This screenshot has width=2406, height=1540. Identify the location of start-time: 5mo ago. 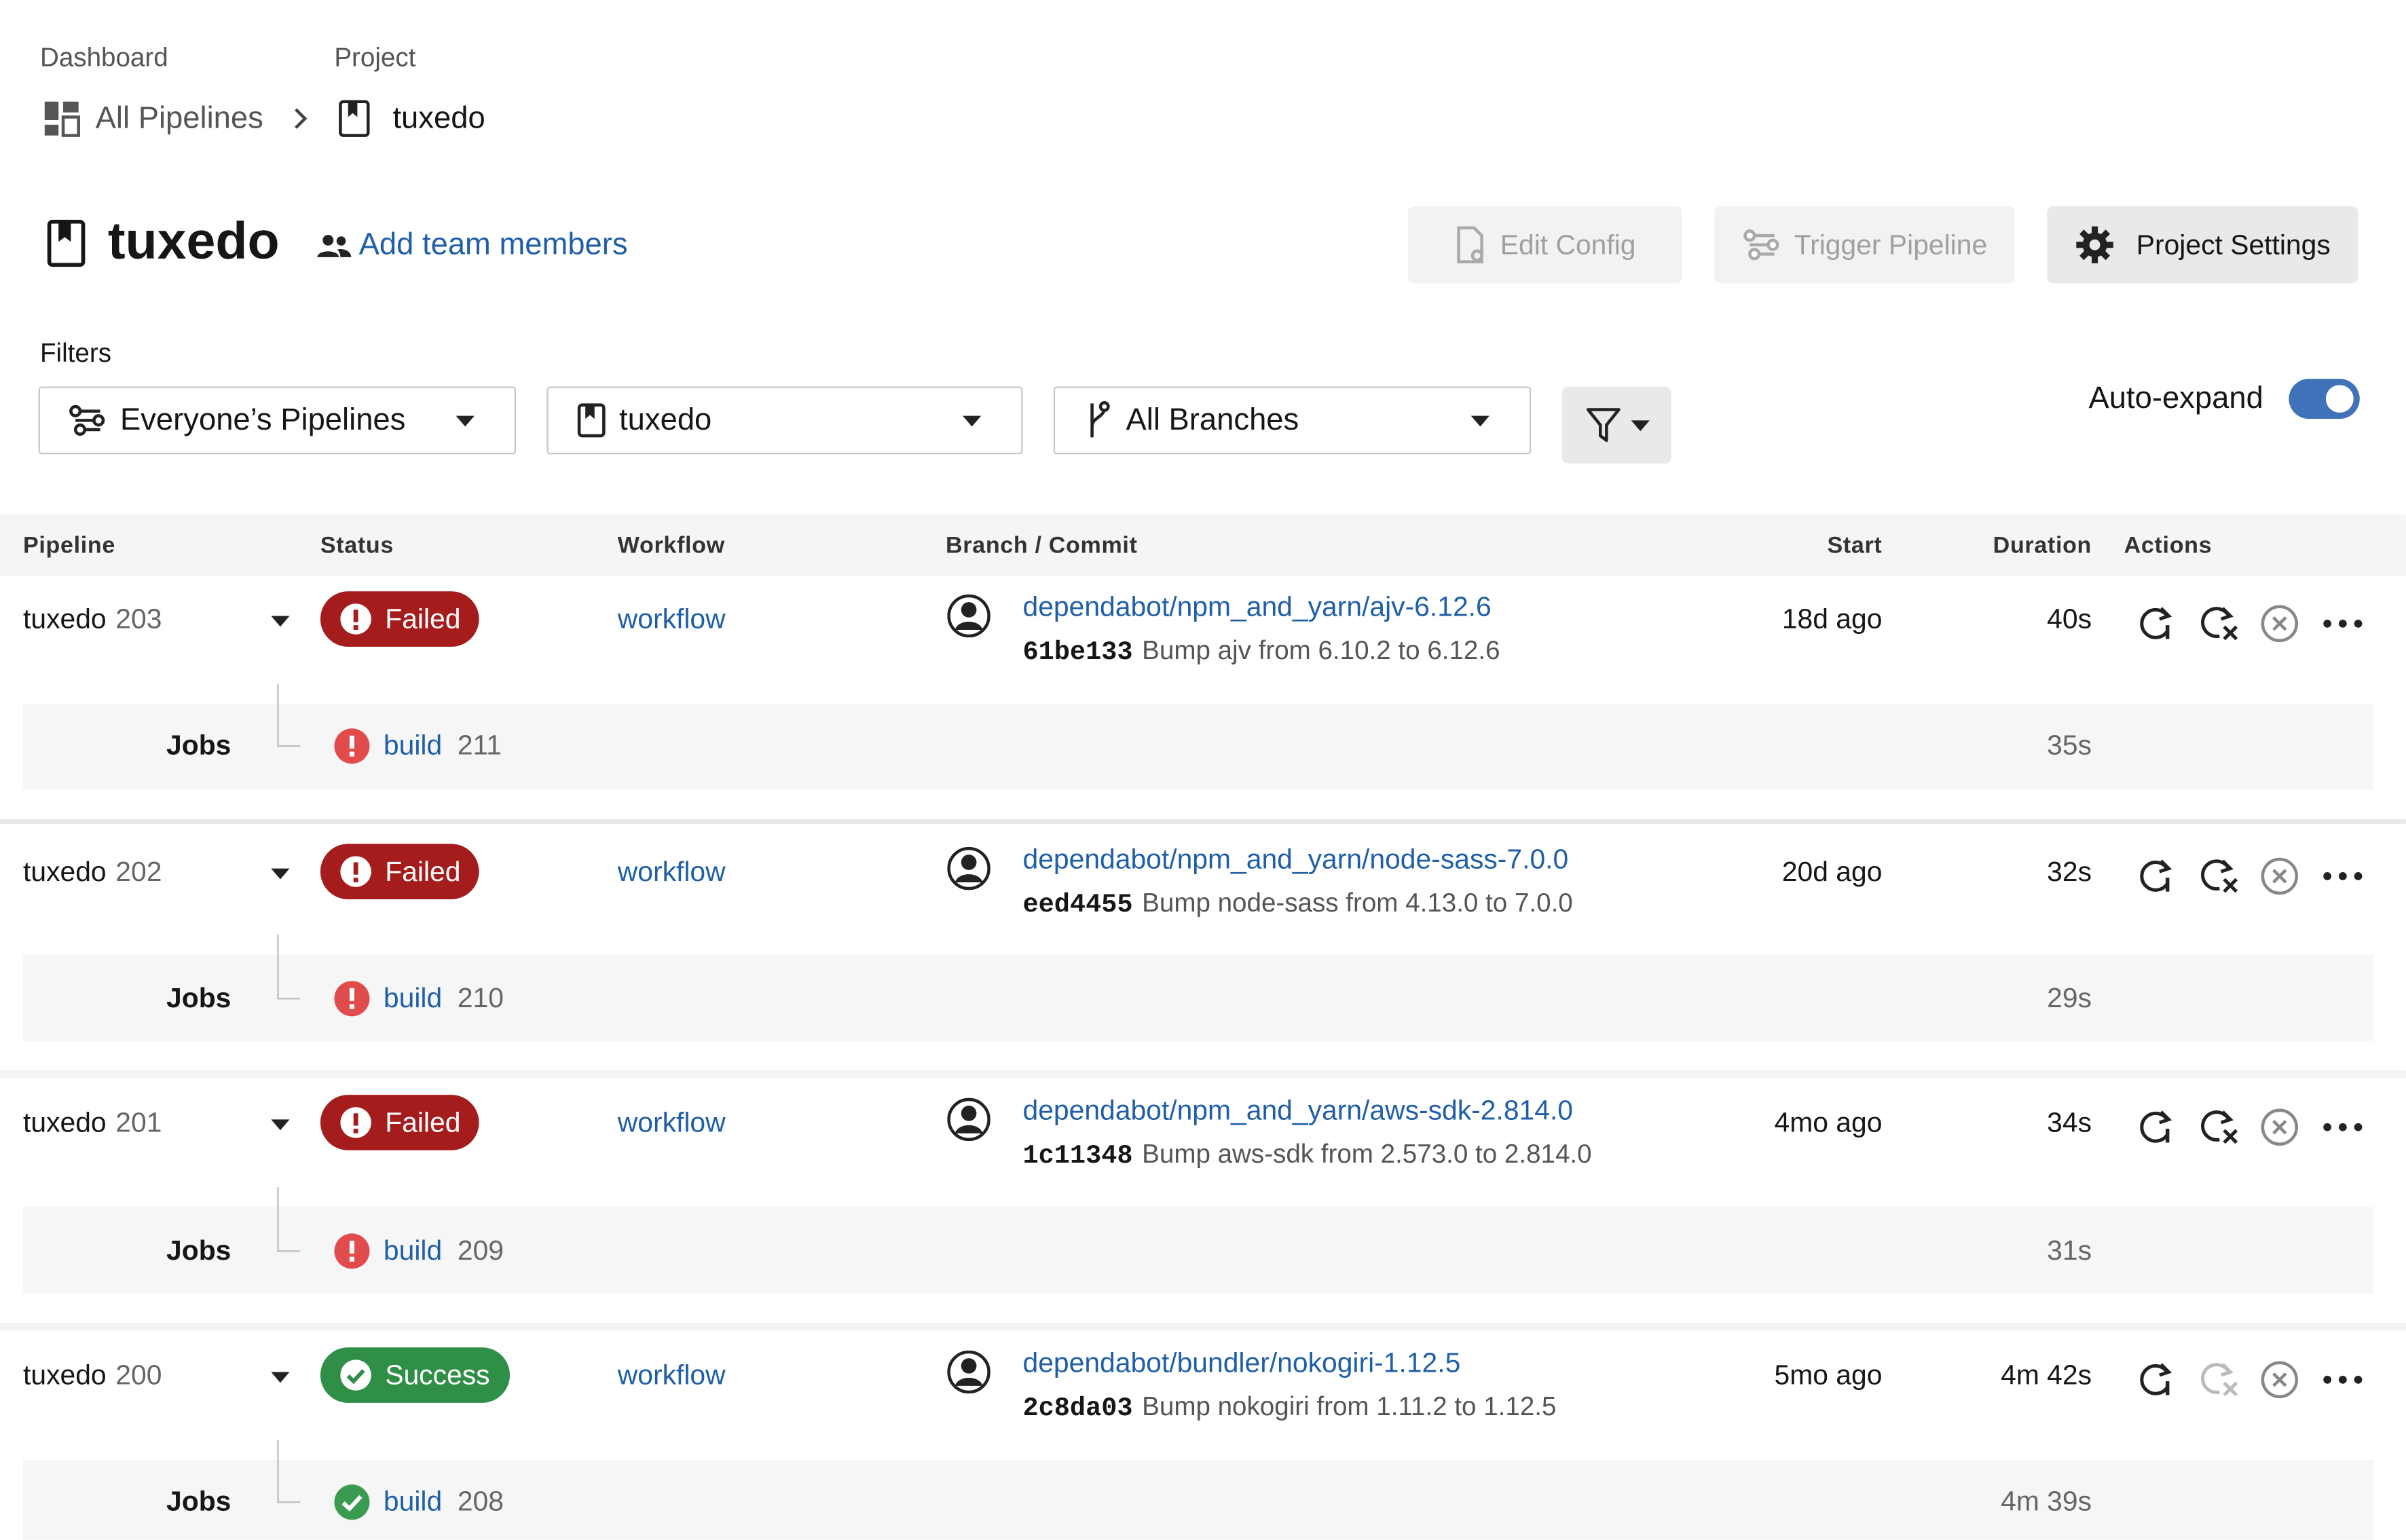
(1828, 1375).